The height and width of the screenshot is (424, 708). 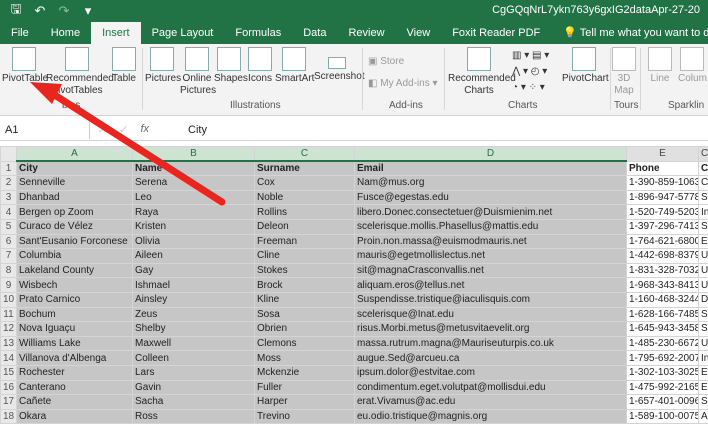 What do you see at coordinates (9, 372) in the screenshot?
I see `row-header: 15` at bounding box center [9, 372].